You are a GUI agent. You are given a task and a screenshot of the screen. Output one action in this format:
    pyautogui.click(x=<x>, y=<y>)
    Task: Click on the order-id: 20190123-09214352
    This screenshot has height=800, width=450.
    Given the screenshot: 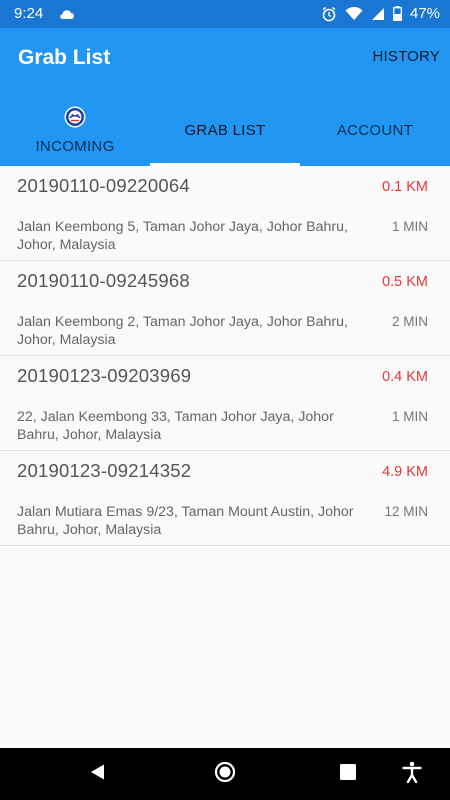 What is the action you would take?
    pyautogui.click(x=104, y=470)
    